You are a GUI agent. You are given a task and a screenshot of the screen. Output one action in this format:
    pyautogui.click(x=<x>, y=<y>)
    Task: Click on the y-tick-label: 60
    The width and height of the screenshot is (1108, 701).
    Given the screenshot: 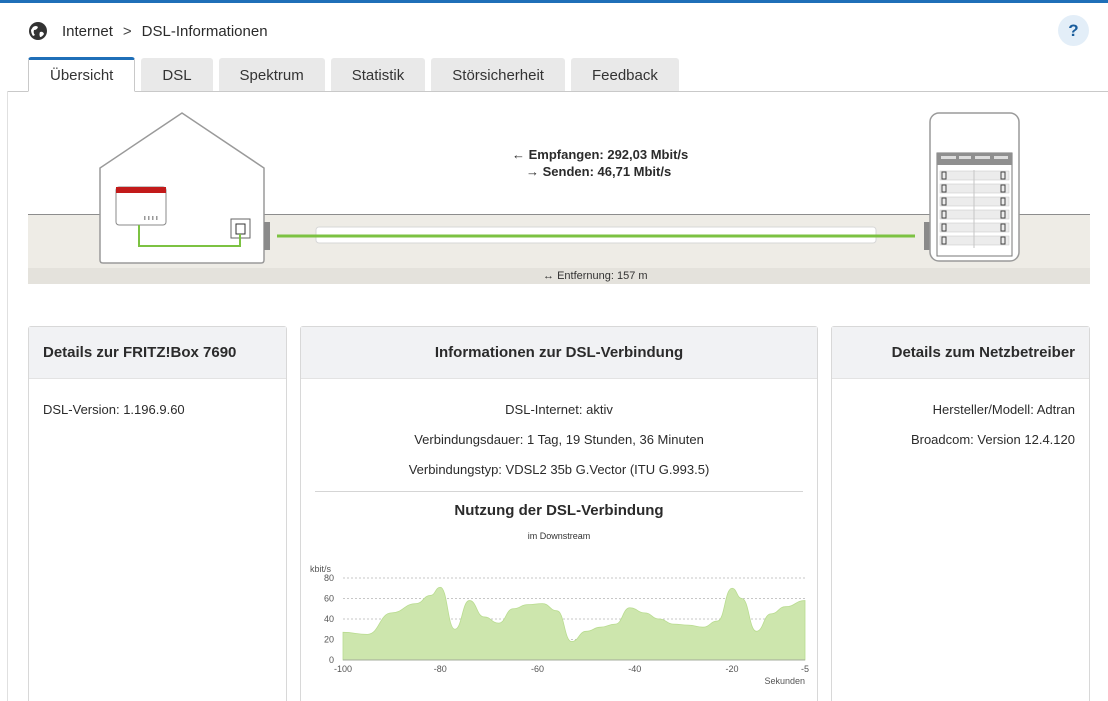 What is the action you would take?
    pyautogui.click(x=329, y=599)
    